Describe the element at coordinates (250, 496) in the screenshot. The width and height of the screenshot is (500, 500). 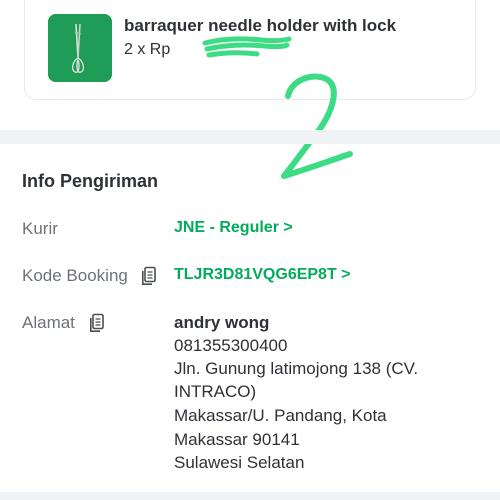
I see `bottom-divider` at that location.